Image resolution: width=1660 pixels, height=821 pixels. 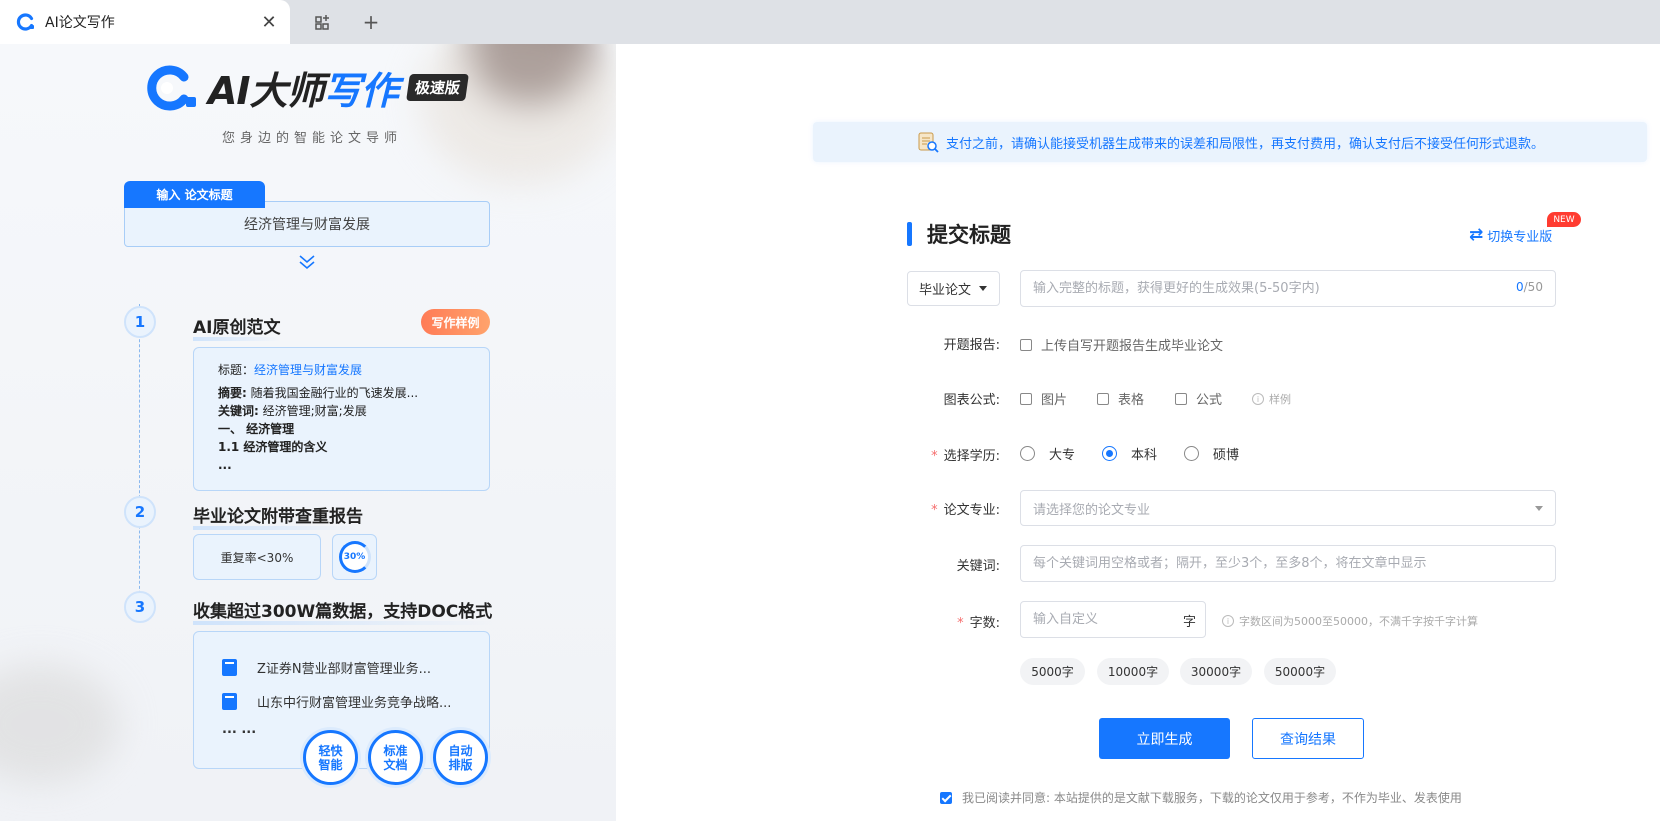 I want to click on sample-badge: 写作样例, so click(x=455, y=322).